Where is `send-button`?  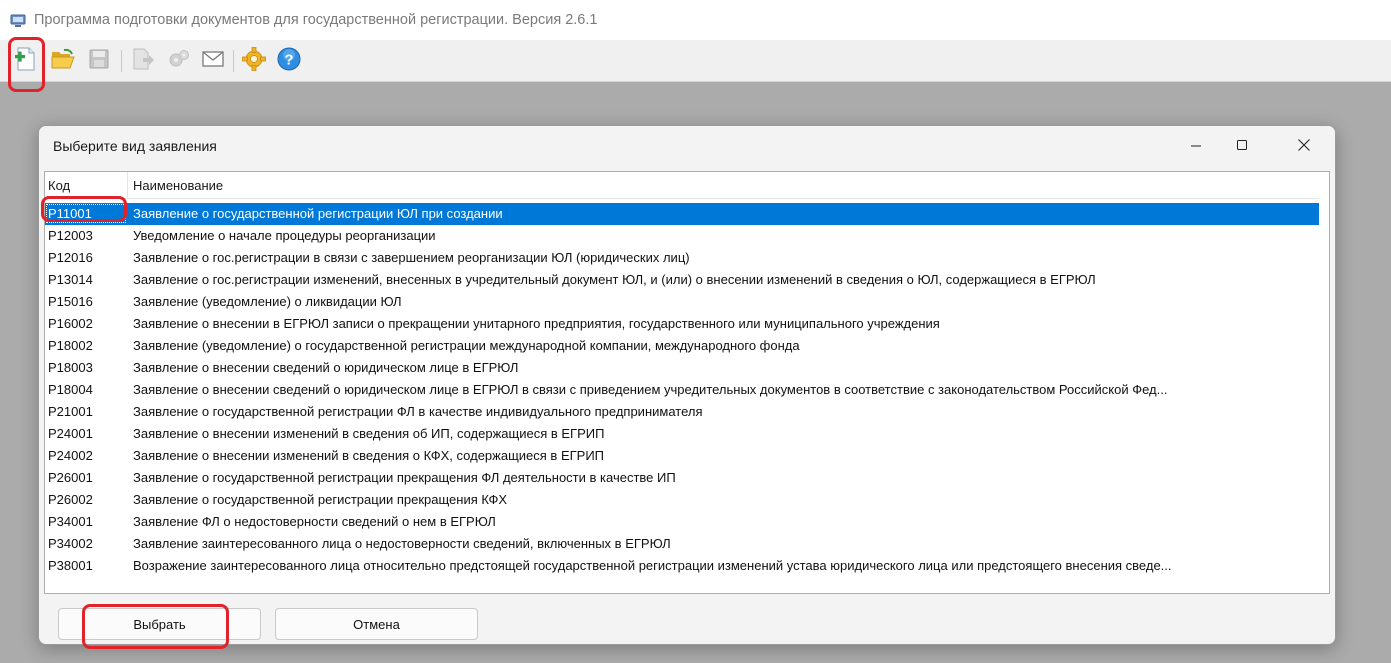
send-button is located at coordinates (179, 61).